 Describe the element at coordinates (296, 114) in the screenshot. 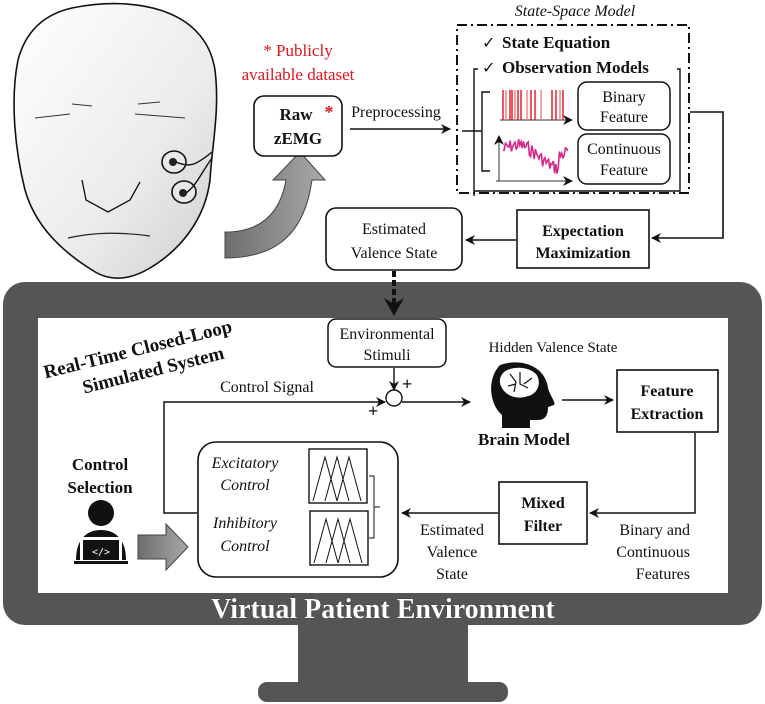

I see `raw-zemg-line1: Raw` at that location.